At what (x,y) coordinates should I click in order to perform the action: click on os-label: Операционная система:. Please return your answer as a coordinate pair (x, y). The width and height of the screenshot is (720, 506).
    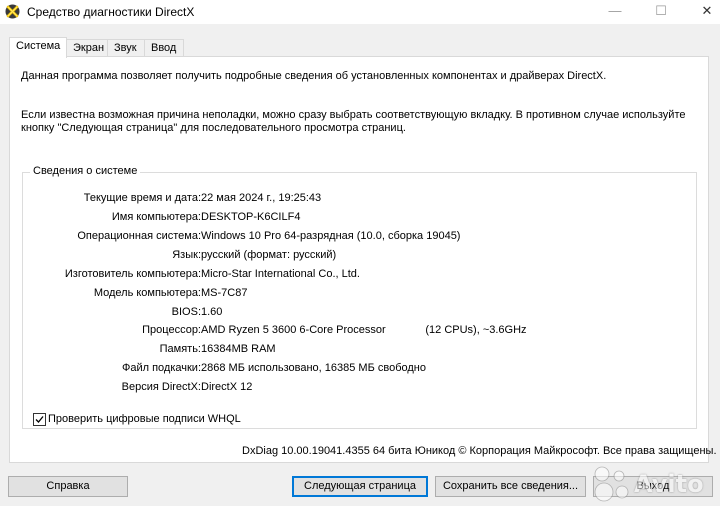
    Looking at the image, I should click on (139, 236).